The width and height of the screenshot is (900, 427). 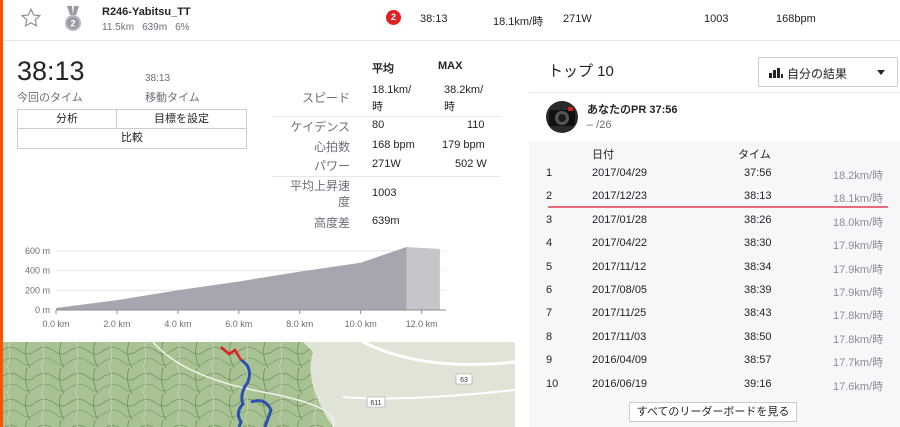 I want to click on row-rank: 1, so click(x=549, y=173).